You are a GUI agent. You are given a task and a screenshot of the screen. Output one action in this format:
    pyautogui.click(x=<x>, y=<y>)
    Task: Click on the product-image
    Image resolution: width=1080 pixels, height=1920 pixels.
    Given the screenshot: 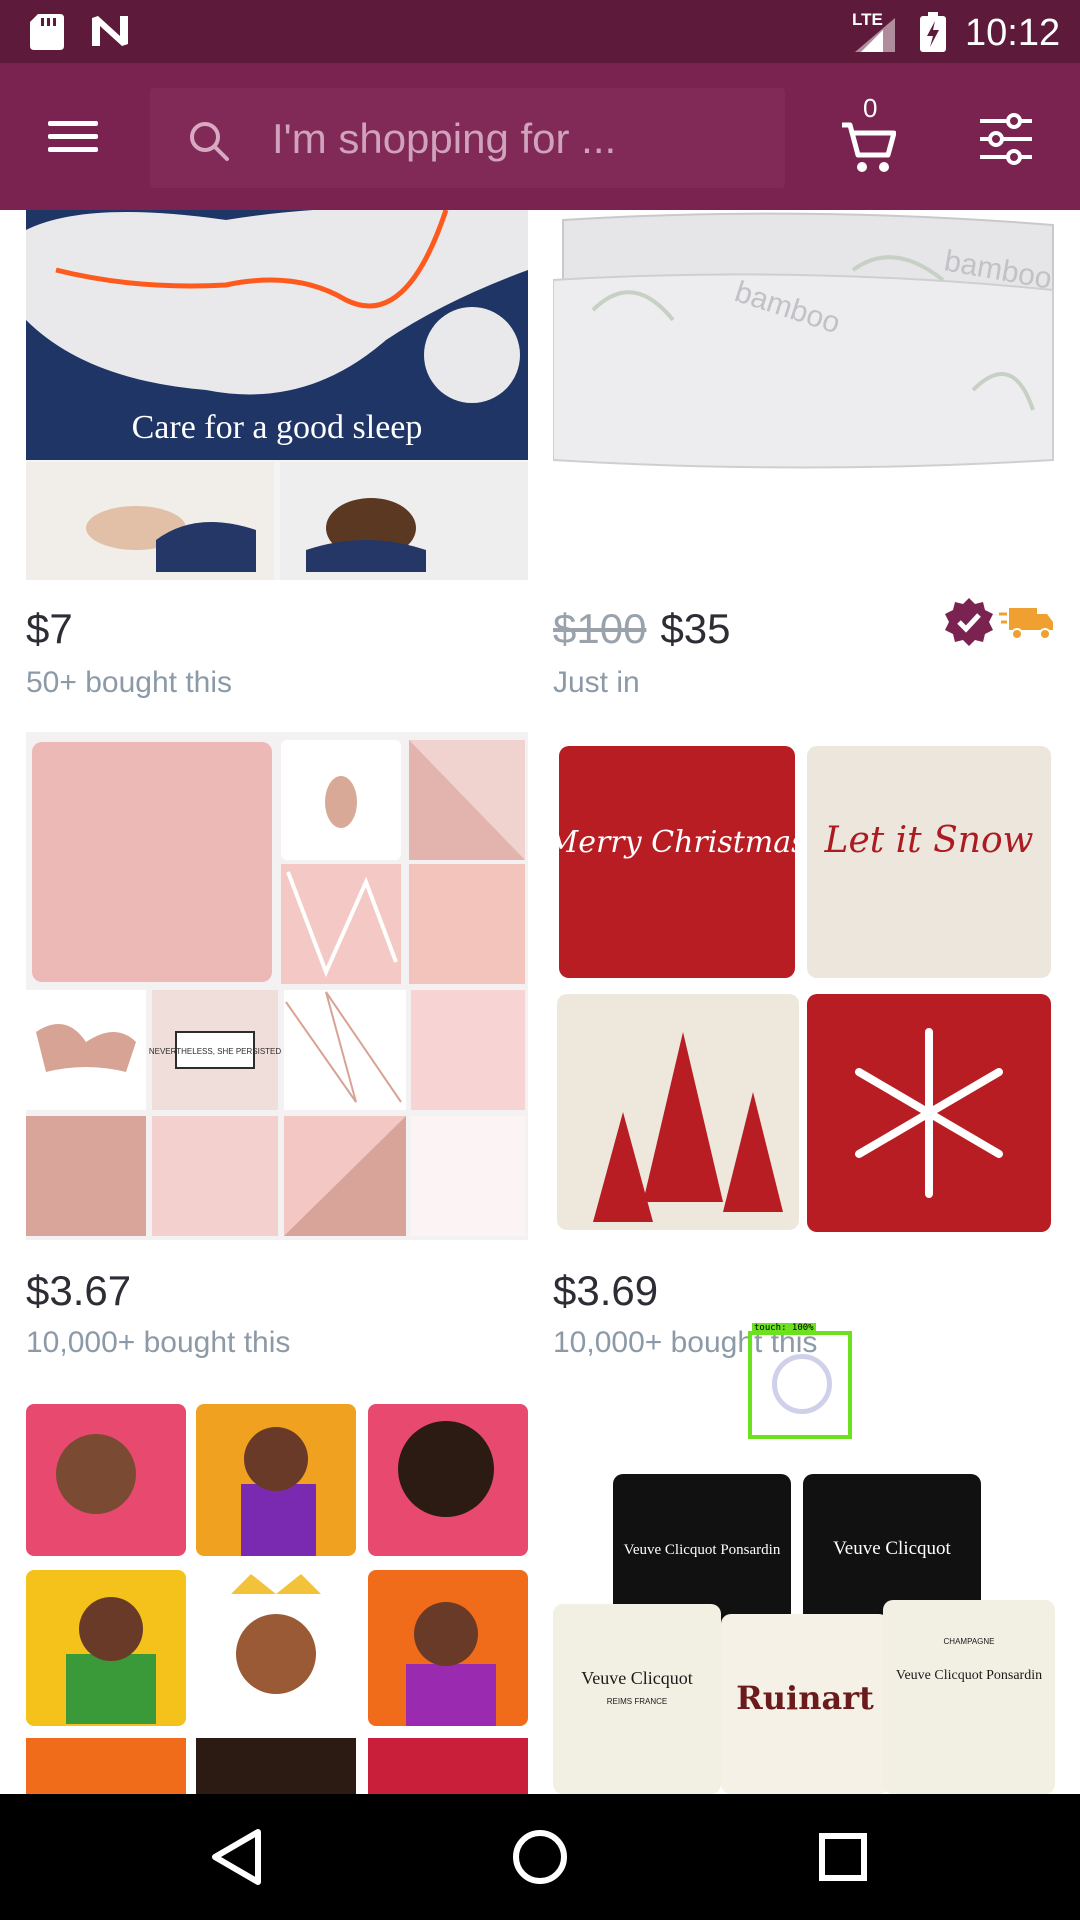 What is the action you would take?
    pyautogui.click(x=277, y=1599)
    